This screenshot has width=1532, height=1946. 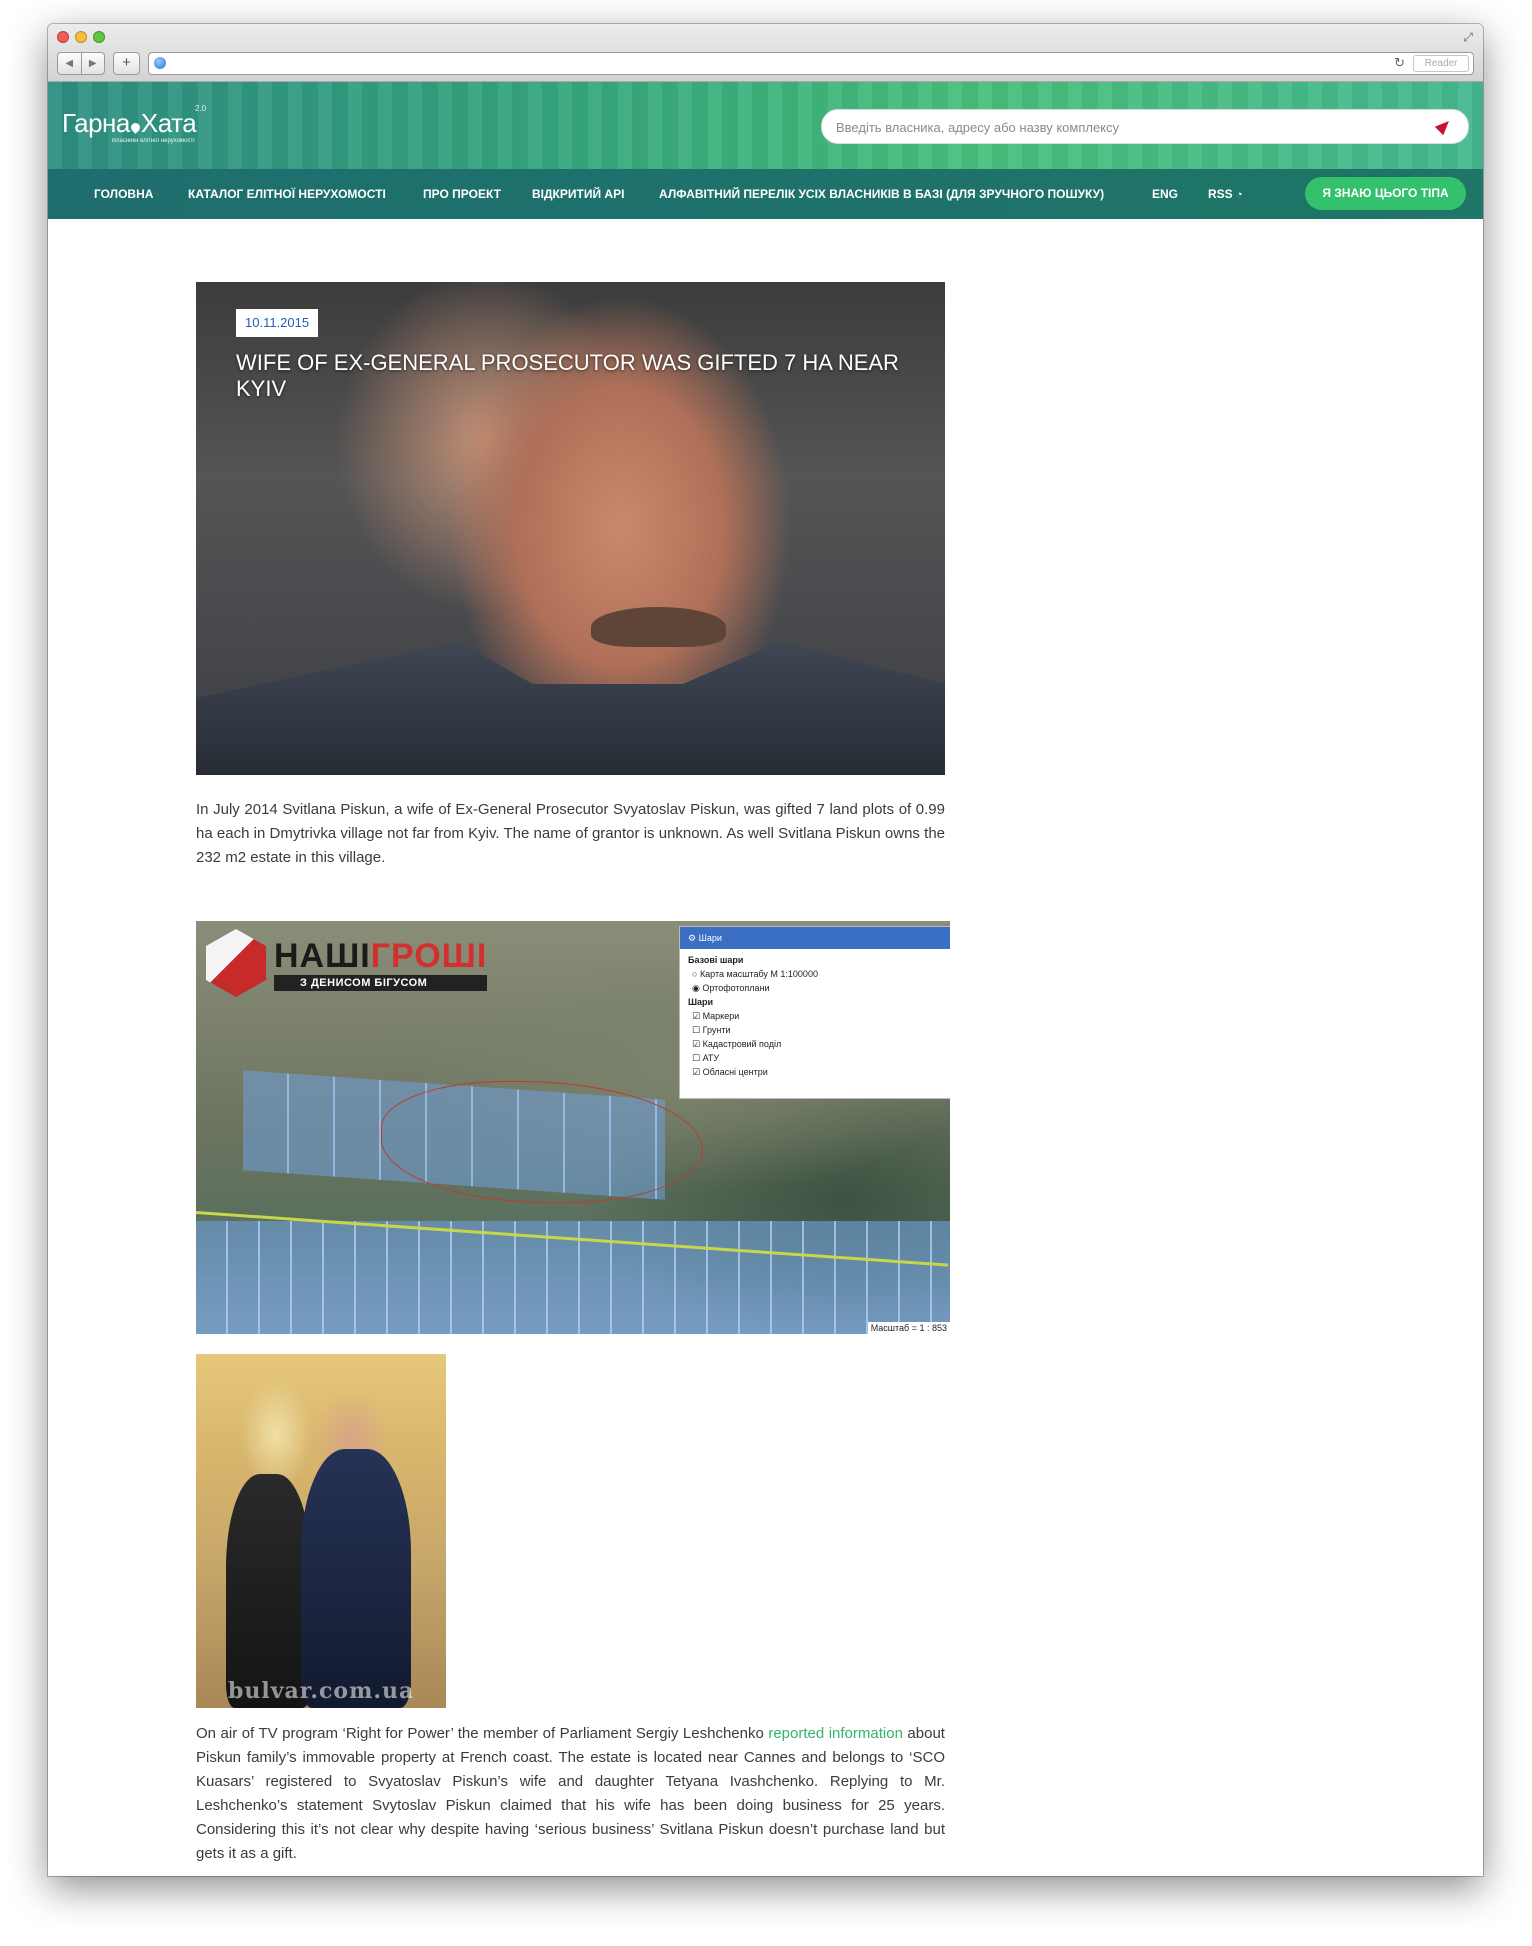 I want to click on nav-item-eng: ENG, so click(x=1165, y=194).